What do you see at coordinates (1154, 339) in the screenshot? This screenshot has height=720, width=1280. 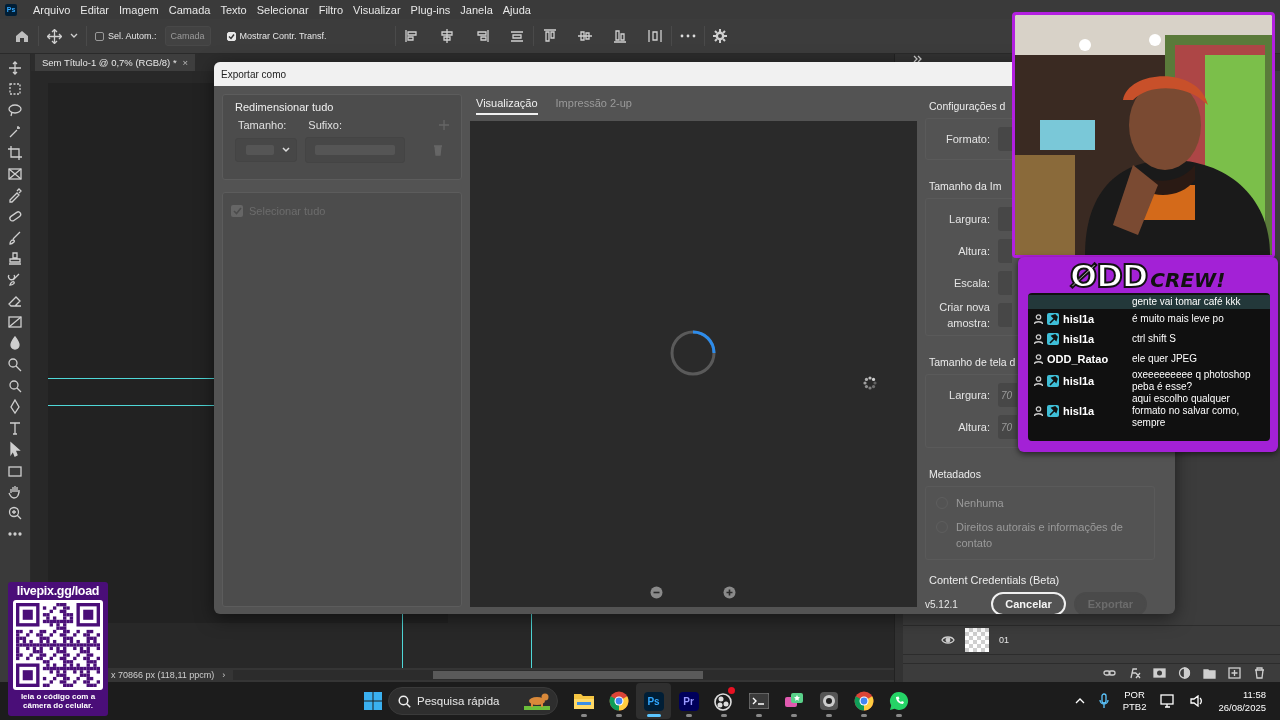 I see `chat-message: ctrl shift S` at bounding box center [1154, 339].